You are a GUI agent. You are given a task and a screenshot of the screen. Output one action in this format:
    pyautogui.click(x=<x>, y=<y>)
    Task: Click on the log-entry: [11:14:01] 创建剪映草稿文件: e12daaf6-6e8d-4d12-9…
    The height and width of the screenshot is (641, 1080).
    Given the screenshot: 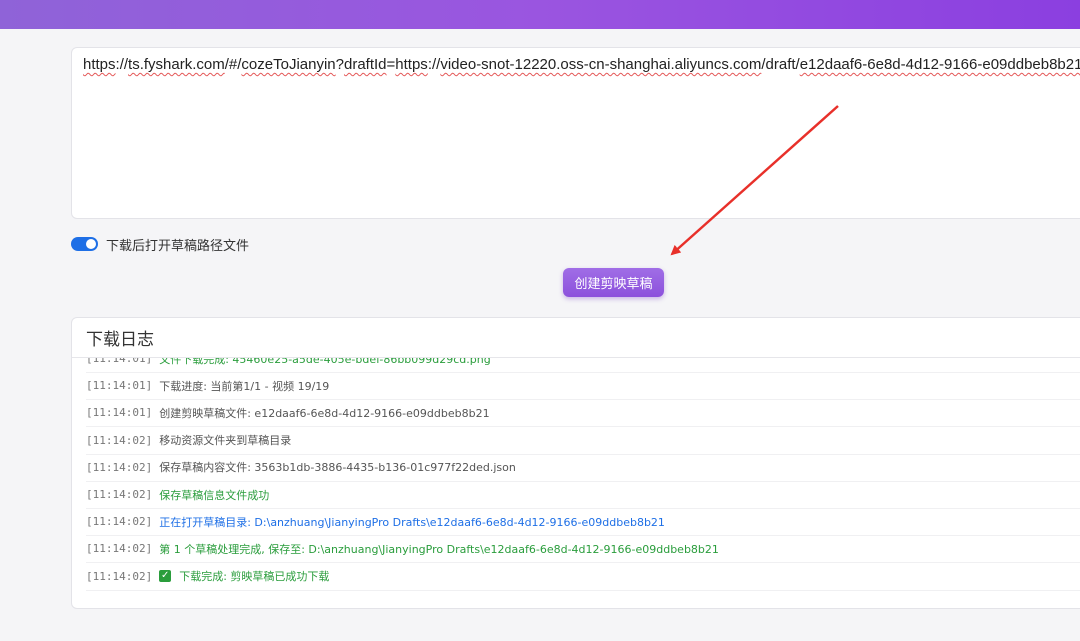 What is the action you would take?
    pyautogui.click(x=583, y=413)
    